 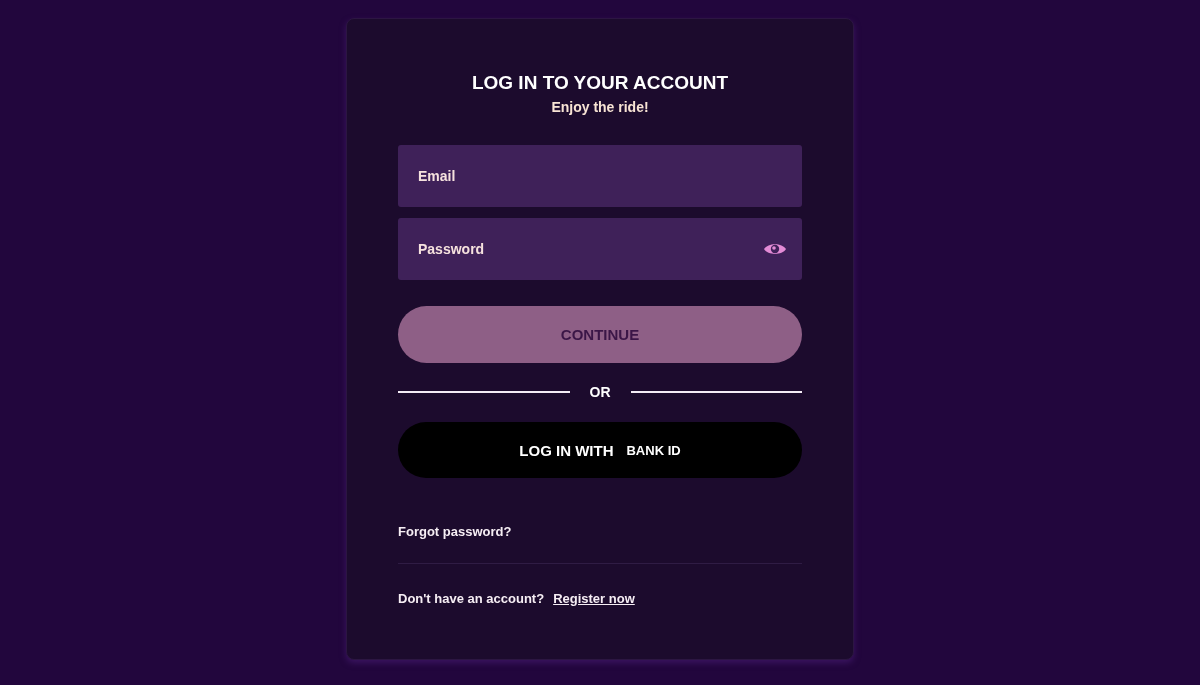 I want to click on password-field: Password, so click(x=600, y=249).